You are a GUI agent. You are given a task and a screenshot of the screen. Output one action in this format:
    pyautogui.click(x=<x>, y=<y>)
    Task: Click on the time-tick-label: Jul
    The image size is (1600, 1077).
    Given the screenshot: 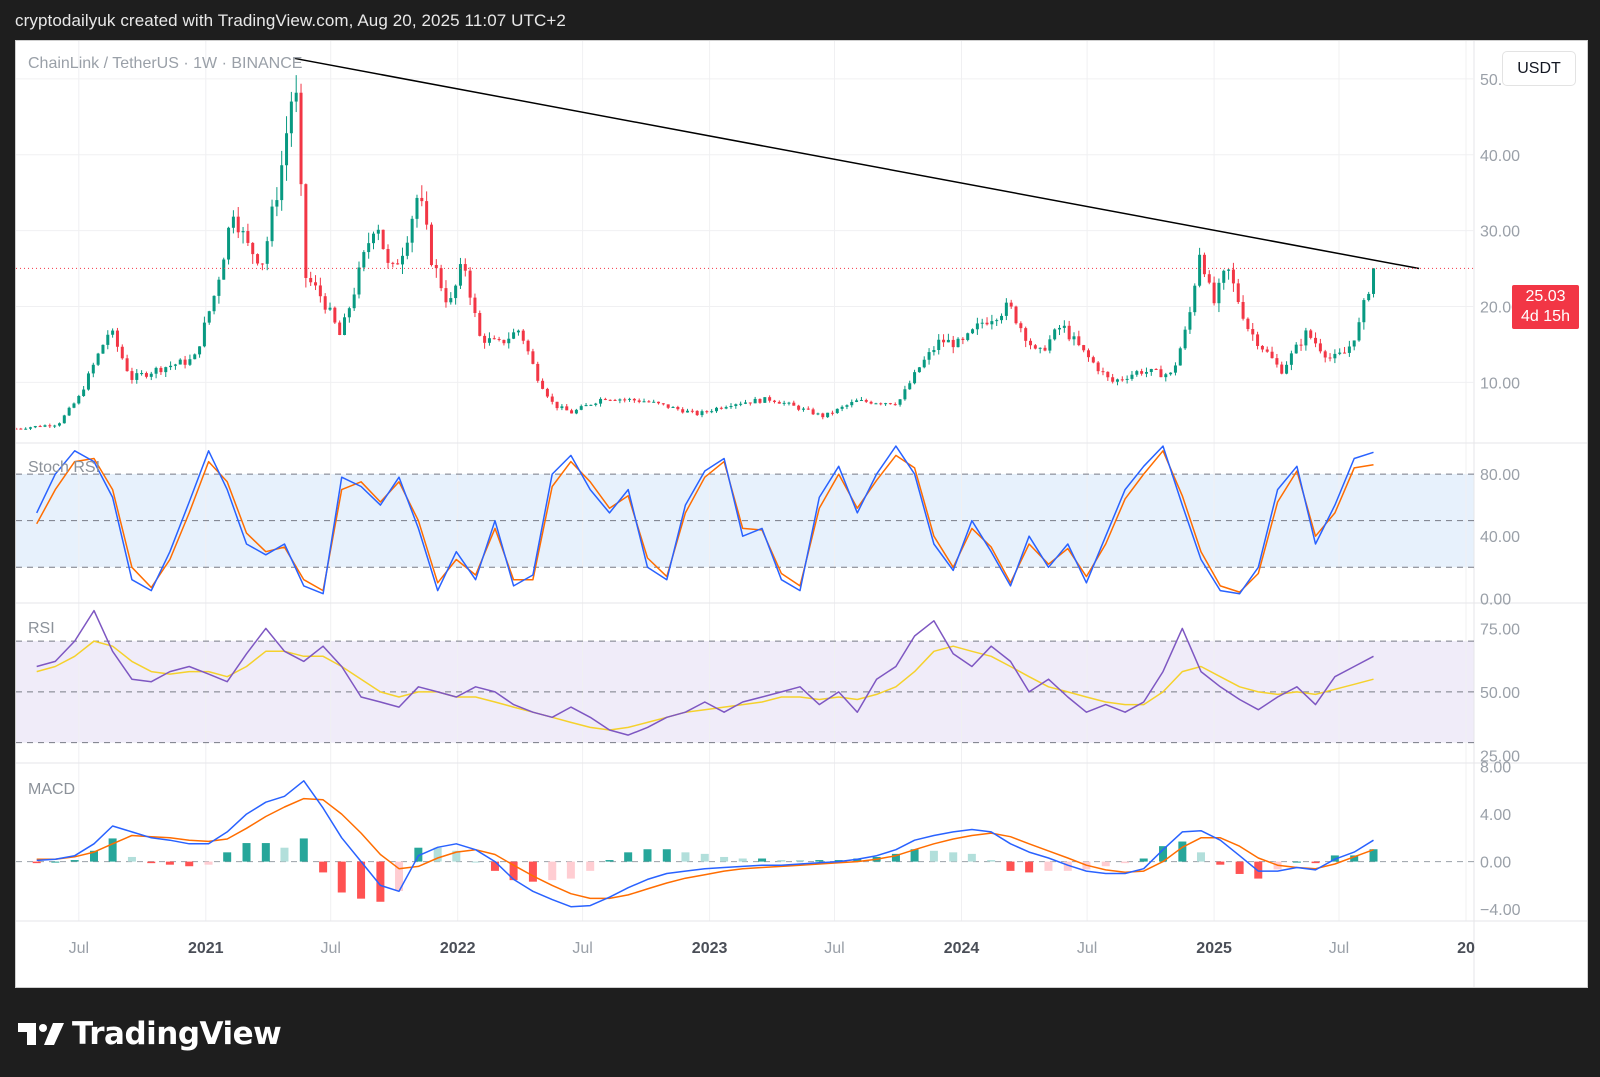 What is the action you would take?
    pyautogui.click(x=79, y=948)
    